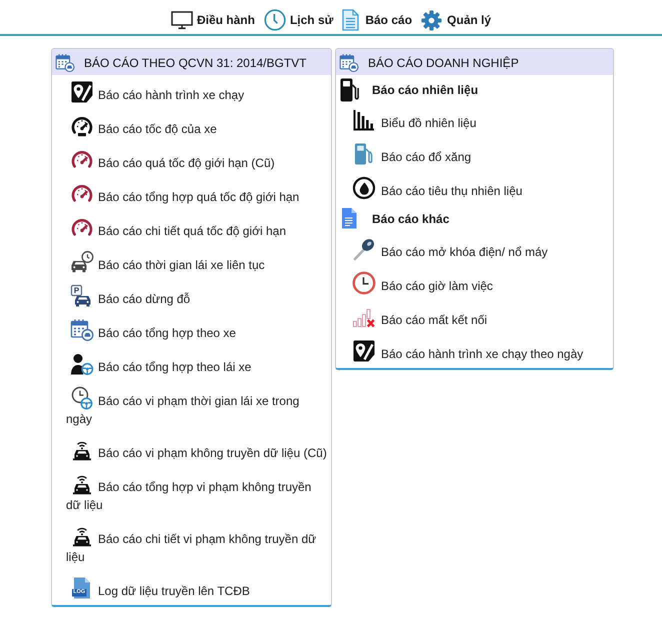 This screenshot has width=662, height=617. Describe the element at coordinates (474, 317) in the screenshot. I see `report-link: Báo cáo mất kết nối` at that location.